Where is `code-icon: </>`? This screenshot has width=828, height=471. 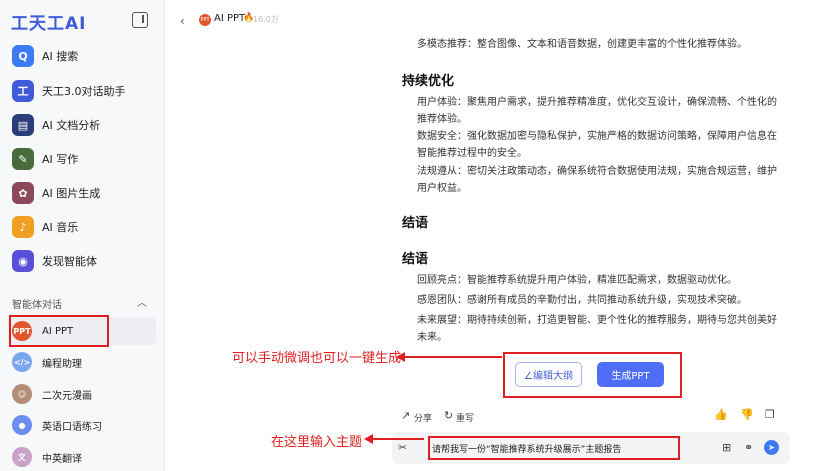
code-icon: </> is located at coordinates (22, 362).